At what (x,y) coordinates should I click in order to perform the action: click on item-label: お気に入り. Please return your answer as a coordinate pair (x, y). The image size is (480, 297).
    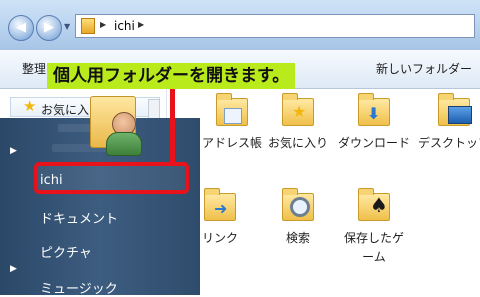
    Looking at the image, I should click on (297, 143).